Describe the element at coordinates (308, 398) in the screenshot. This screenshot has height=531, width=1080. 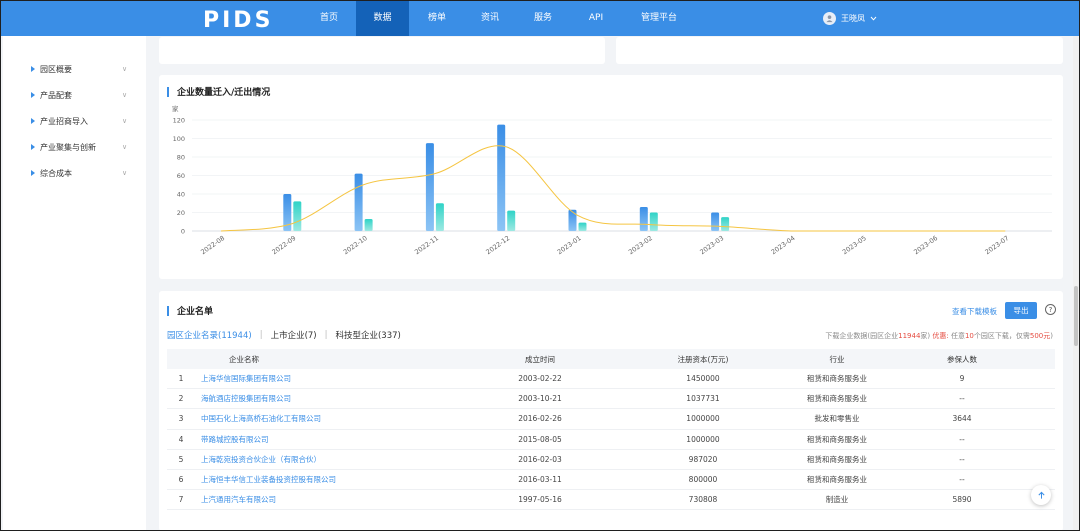
I see `company-name-link: 海航酒店控股集团有限公司` at that location.